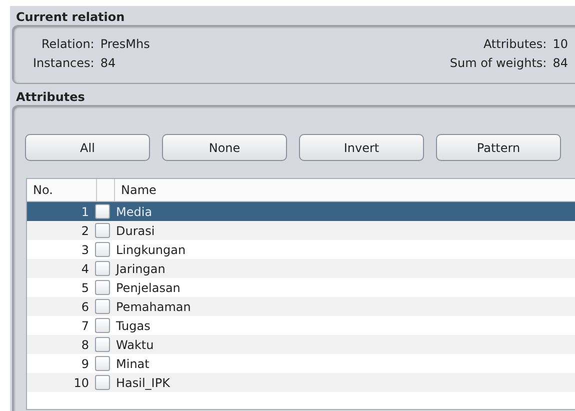 The height and width of the screenshot is (411, 575). Describe the element at coordinates (142, 383) in the screenshot. I see `attribute-name: Hasil_IPK` at that location.